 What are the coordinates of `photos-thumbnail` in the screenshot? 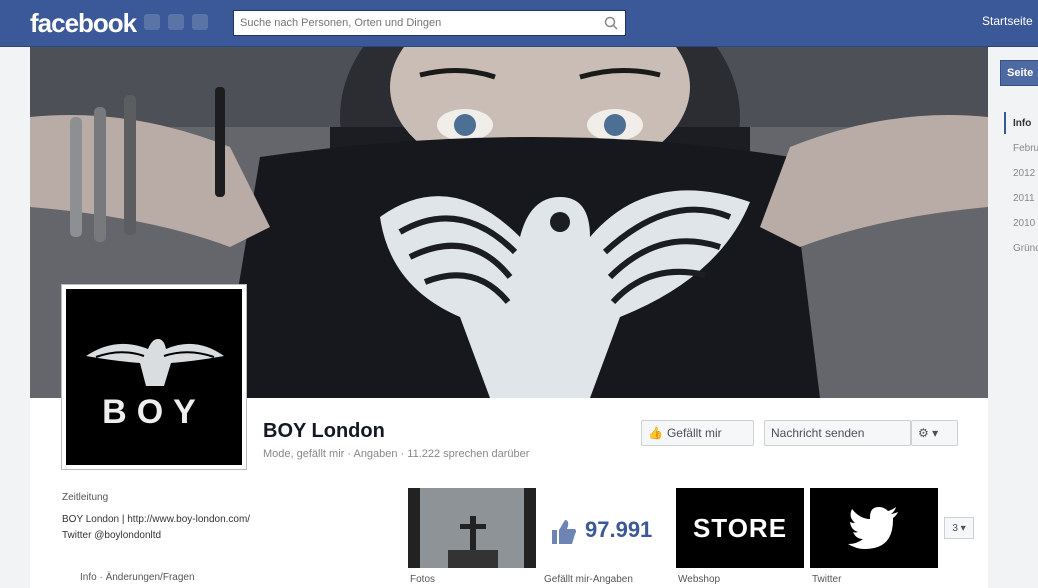 It's located at (472, 528).